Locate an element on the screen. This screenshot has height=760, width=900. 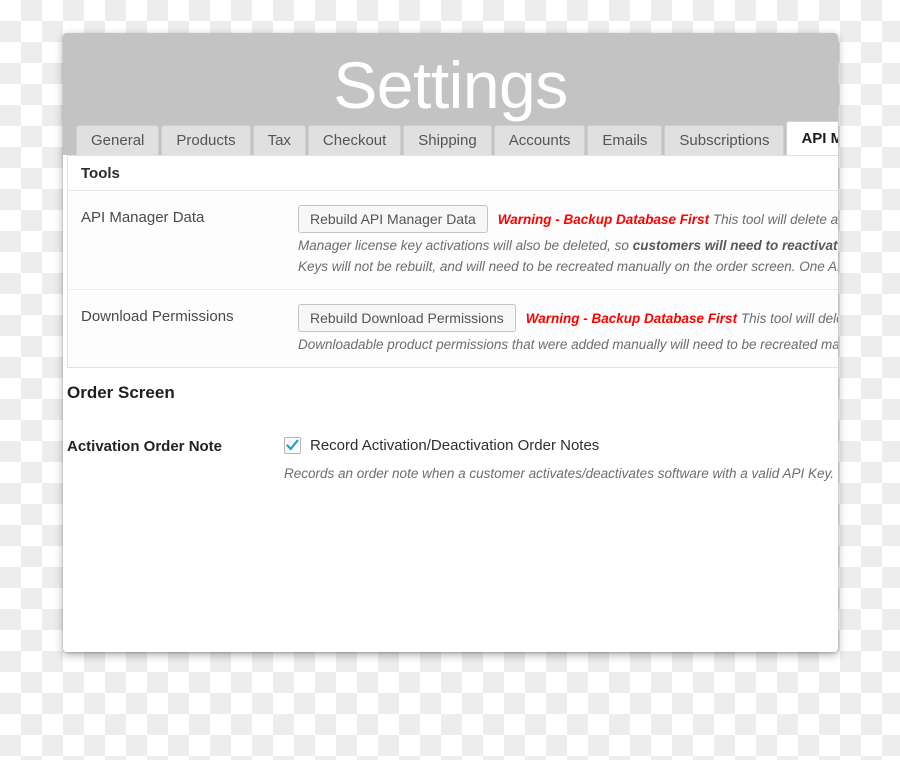
record-activation-order-notes-checkbox is located at coordinates (292, 445).